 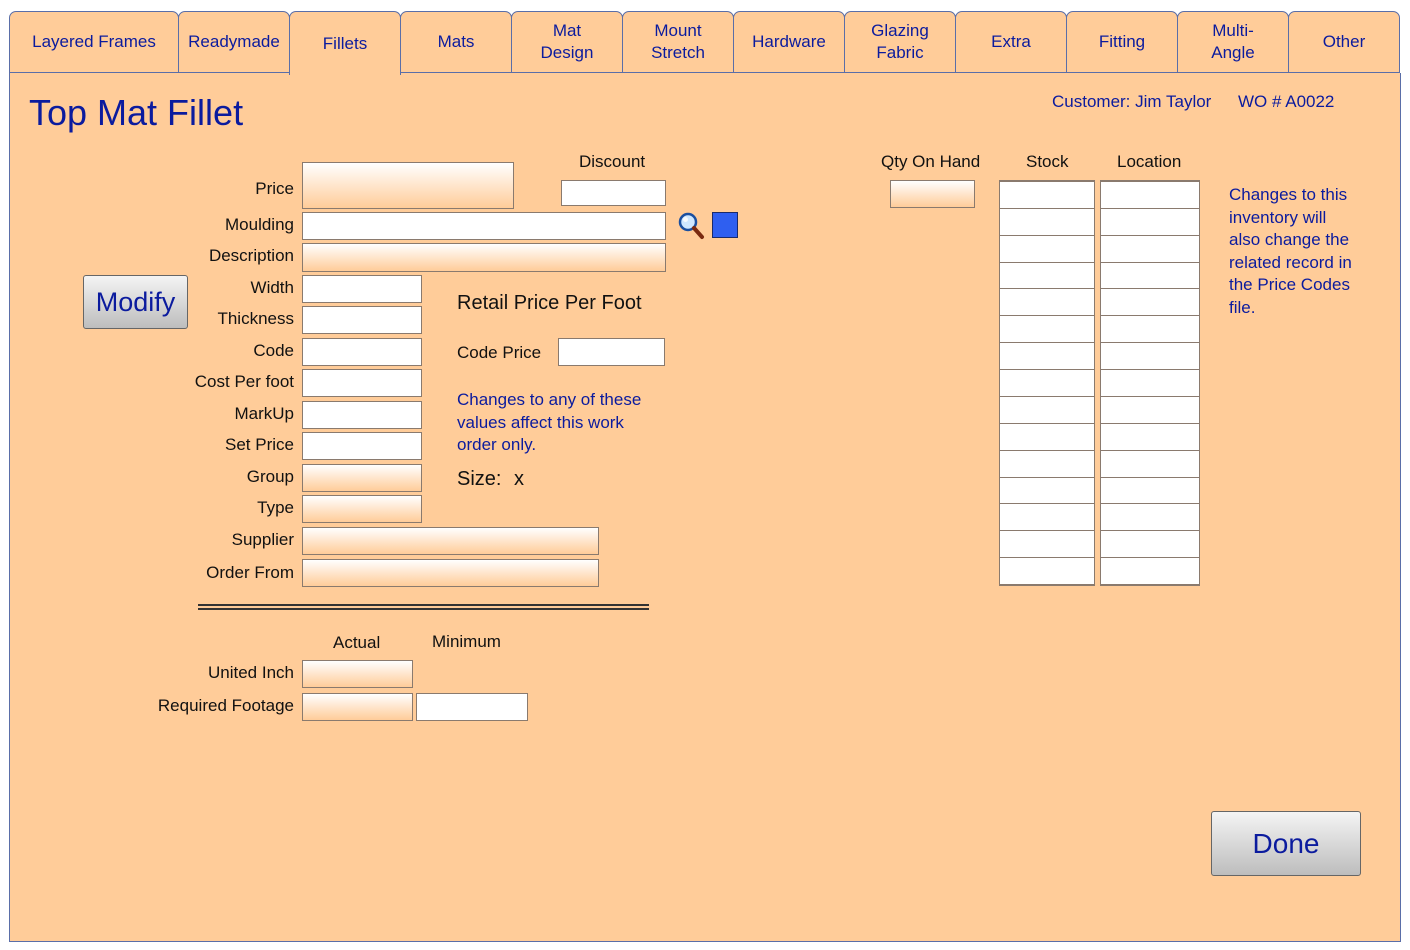 What do you see at coordinates (251, 255) in the screenshot?
I see `description-label: Description` at bounding box center [251, 255].